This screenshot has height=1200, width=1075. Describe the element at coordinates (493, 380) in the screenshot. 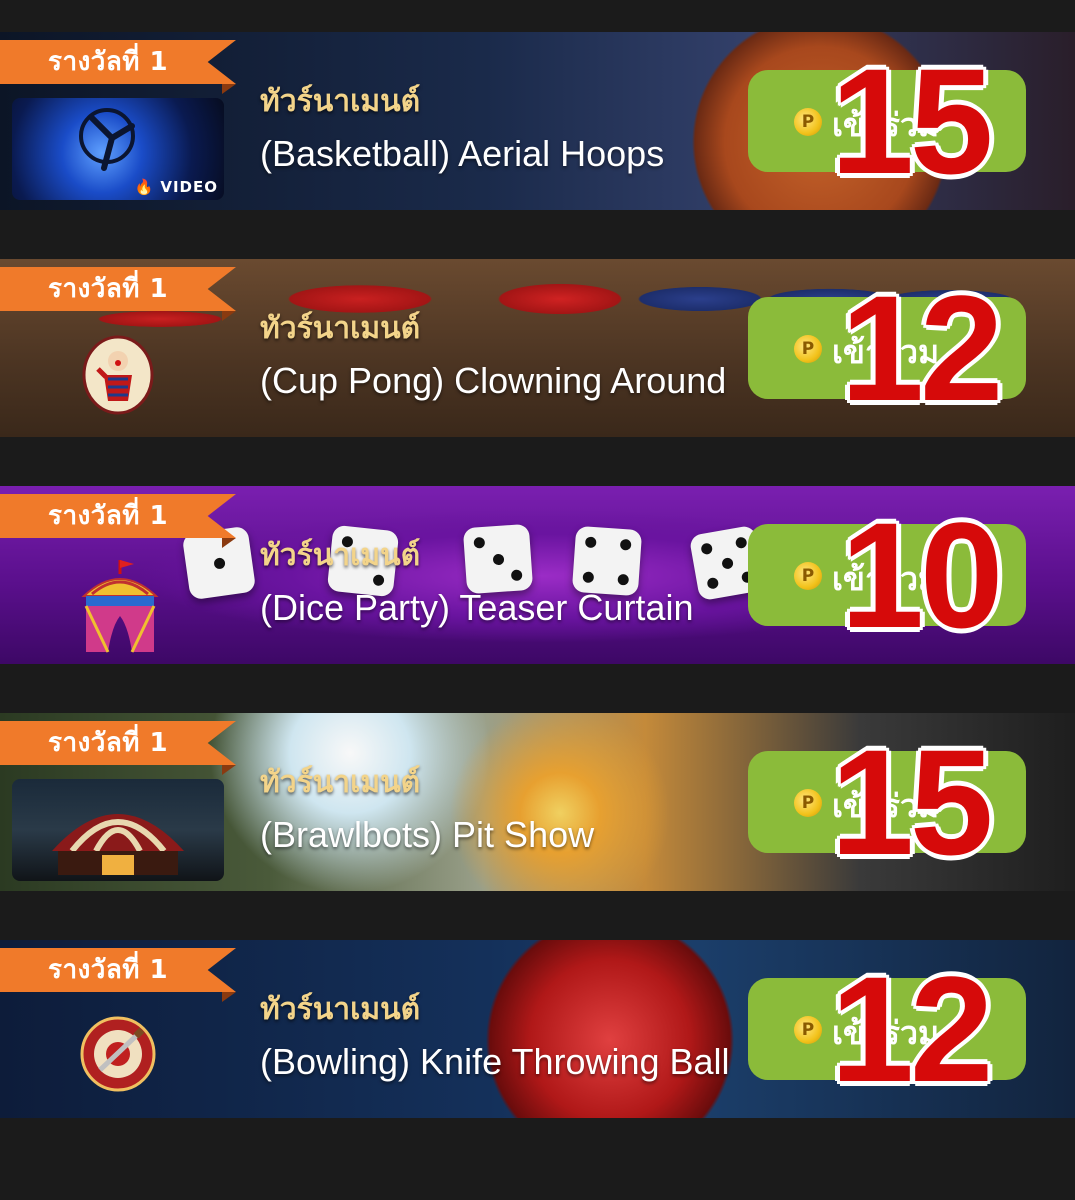

I see `tournament-title: (Cup Pong) Clowning Around` at that location.